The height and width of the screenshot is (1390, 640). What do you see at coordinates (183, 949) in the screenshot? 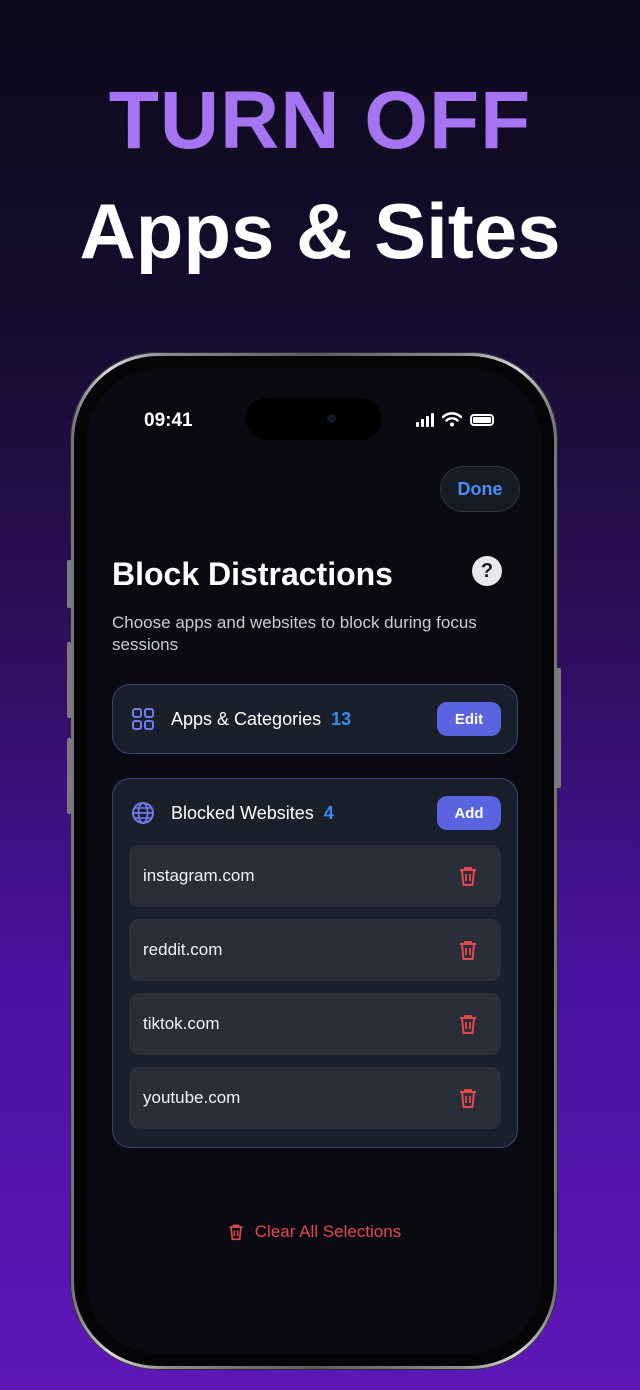
I see `website-domain: reddit.com` at bounding box center [183, 949].